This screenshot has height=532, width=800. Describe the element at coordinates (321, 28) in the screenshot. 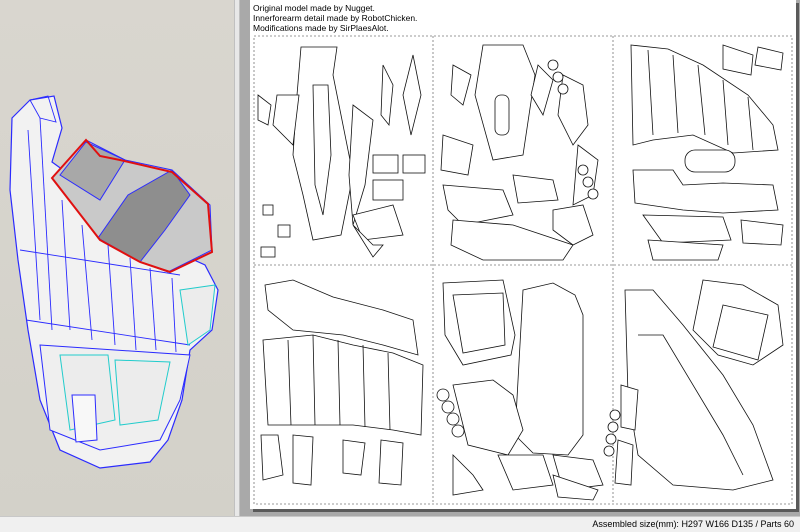

I see `credit-line-3: Modifications made by SirPlaesAlot.` at that location.